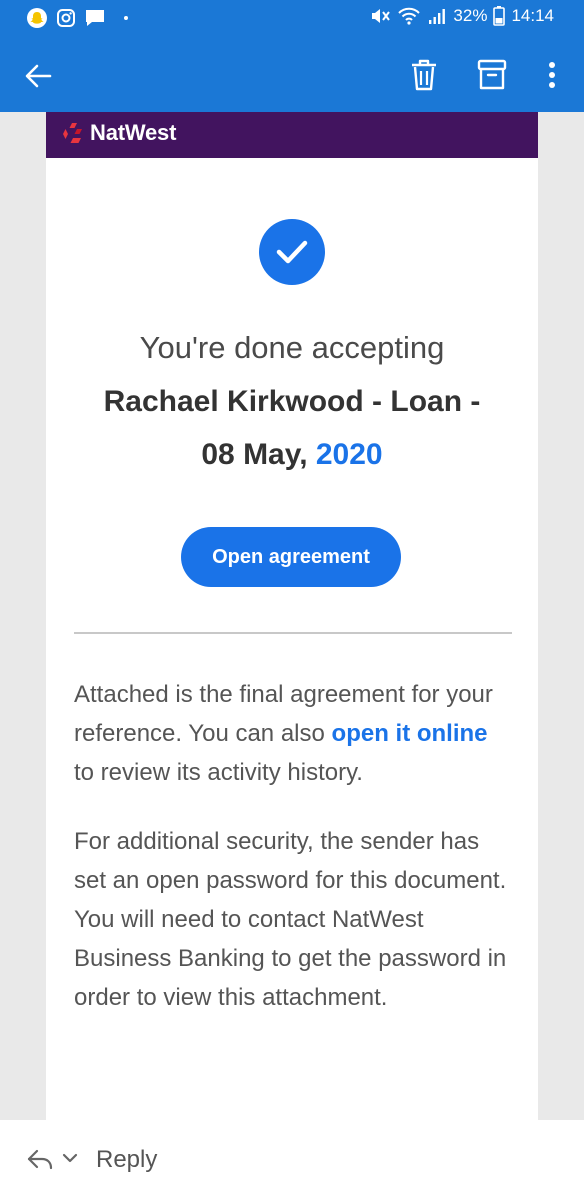  Describe the element at coordinates (424, 75) in the screenshot. I see `trash-icon` at that location.